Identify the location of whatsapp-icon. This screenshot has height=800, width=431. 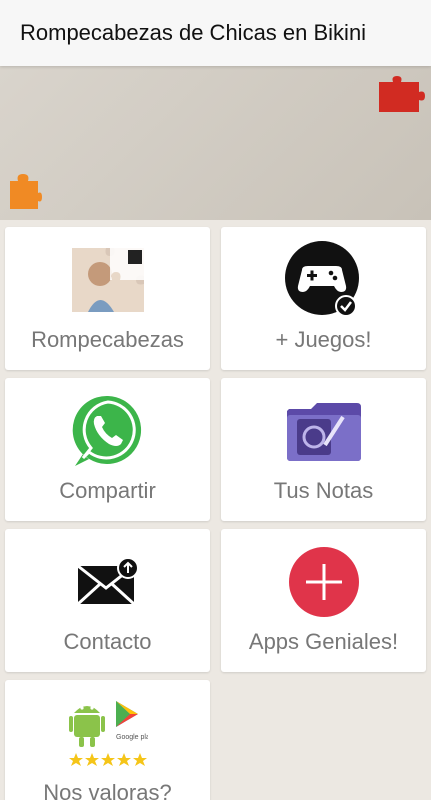
(108, 424).